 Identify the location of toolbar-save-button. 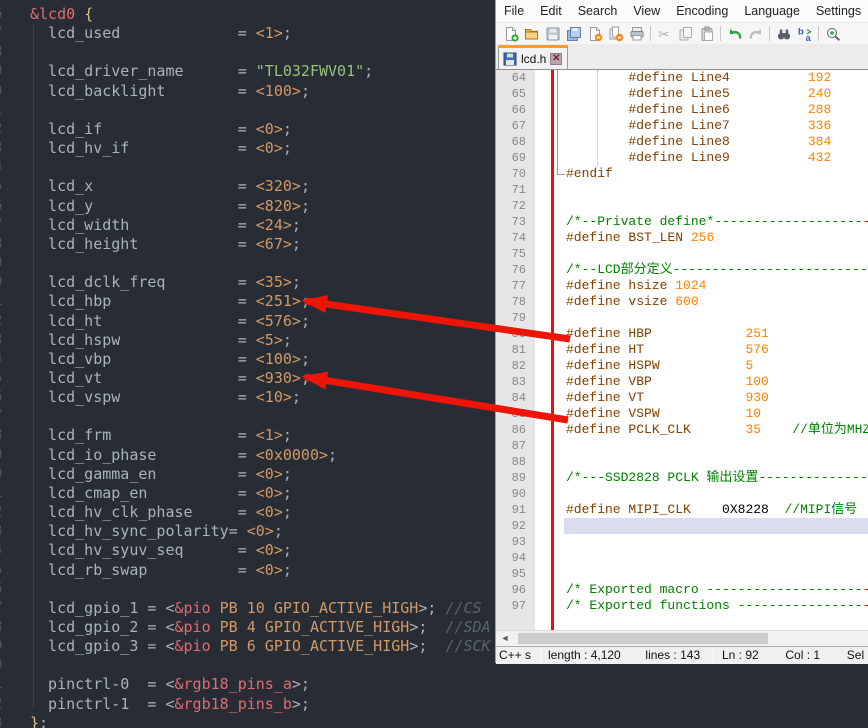
(552, 34).